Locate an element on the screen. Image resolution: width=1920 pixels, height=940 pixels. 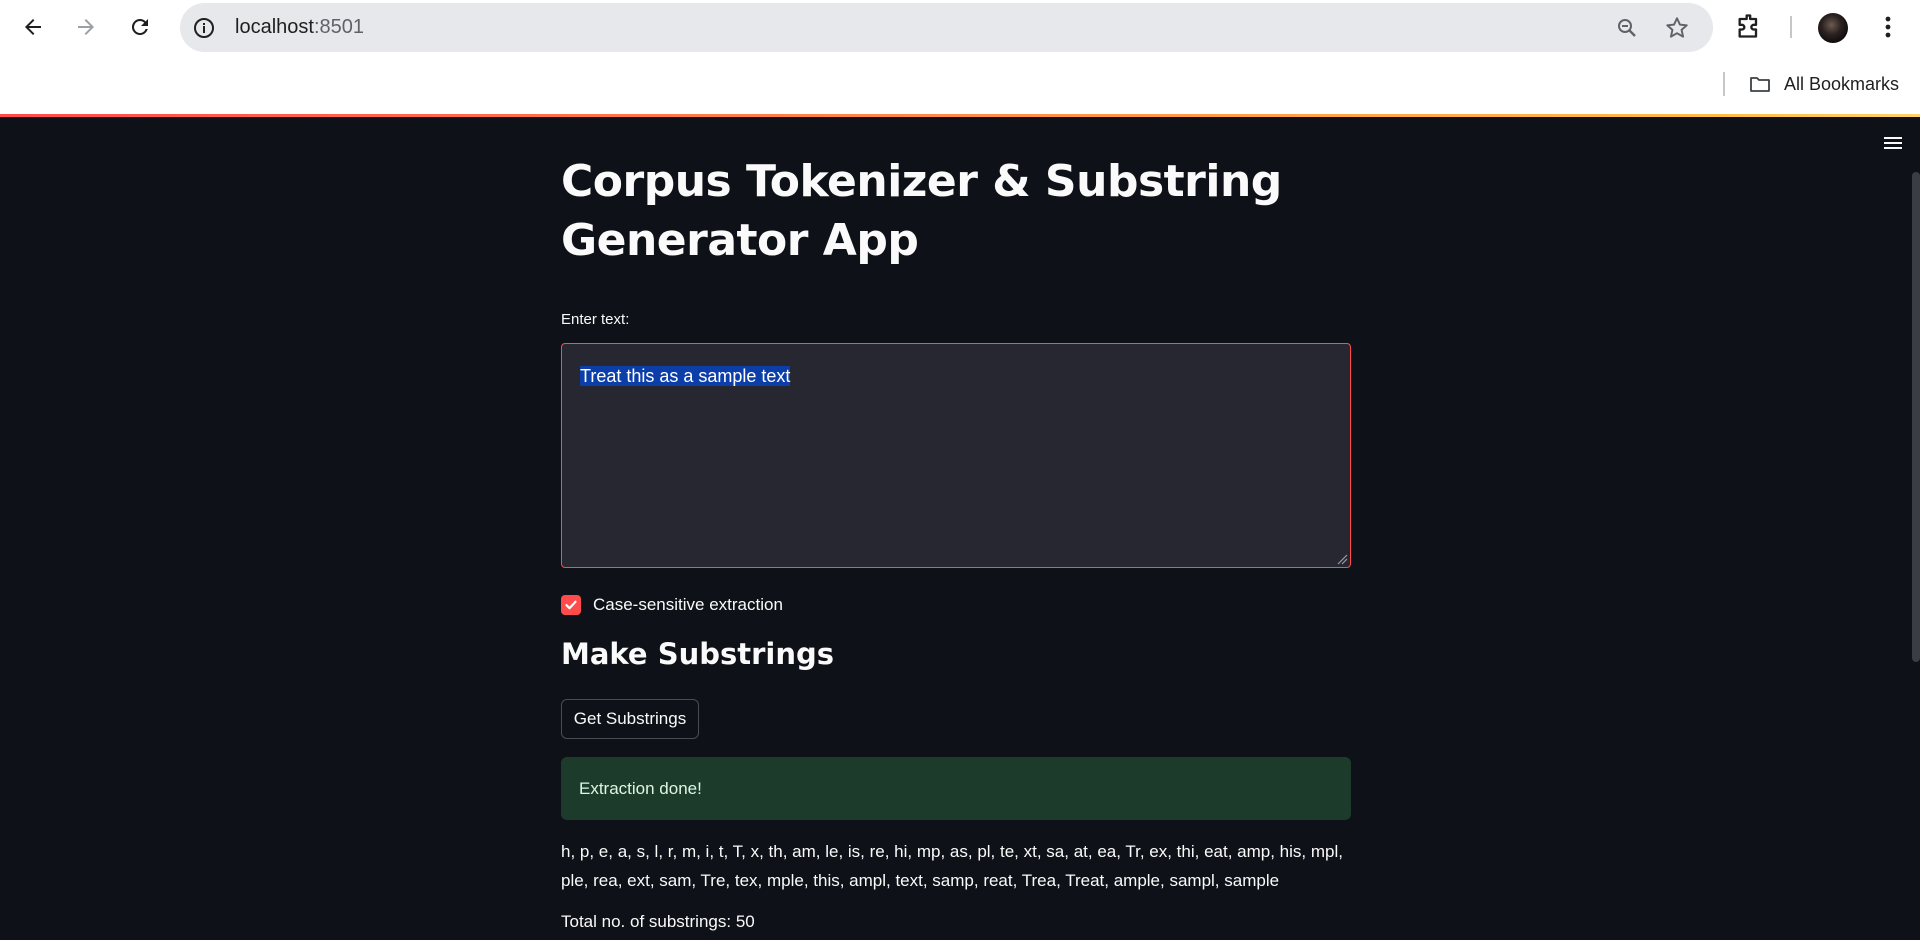
checkmark-icon is located at coordinates (571, 605).